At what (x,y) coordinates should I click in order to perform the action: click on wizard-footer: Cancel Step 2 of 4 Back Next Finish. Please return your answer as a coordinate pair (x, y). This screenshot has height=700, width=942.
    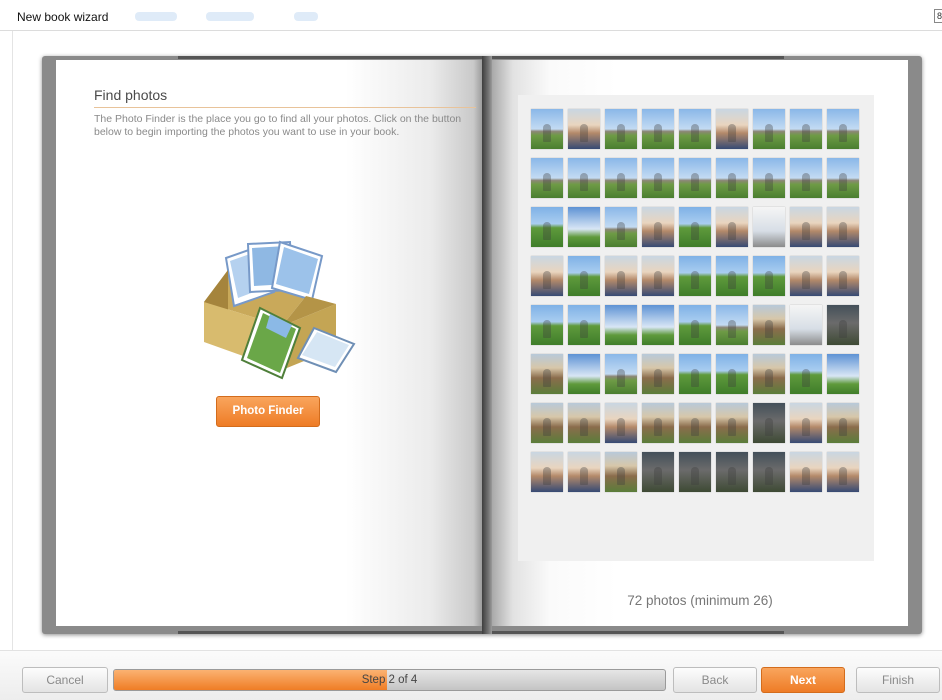
    Looking at the image, I should click on (471, 675).